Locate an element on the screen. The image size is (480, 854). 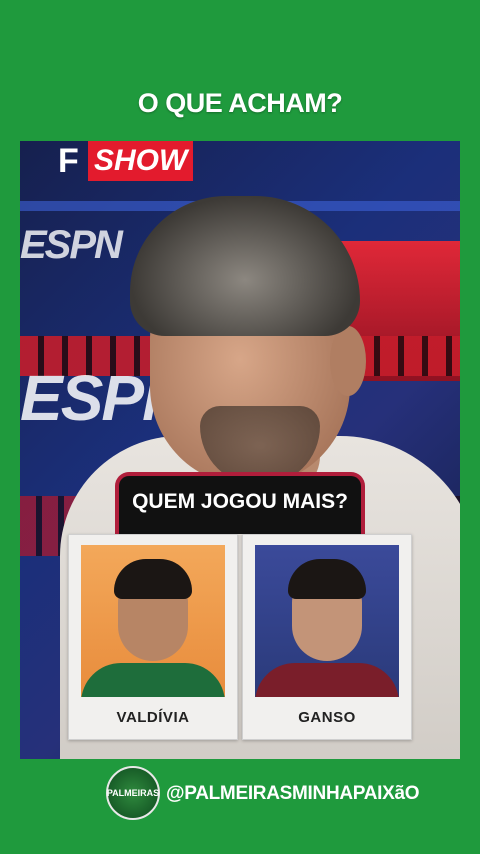
poll-option-label: GANSO is located at coordinates (327, 717).